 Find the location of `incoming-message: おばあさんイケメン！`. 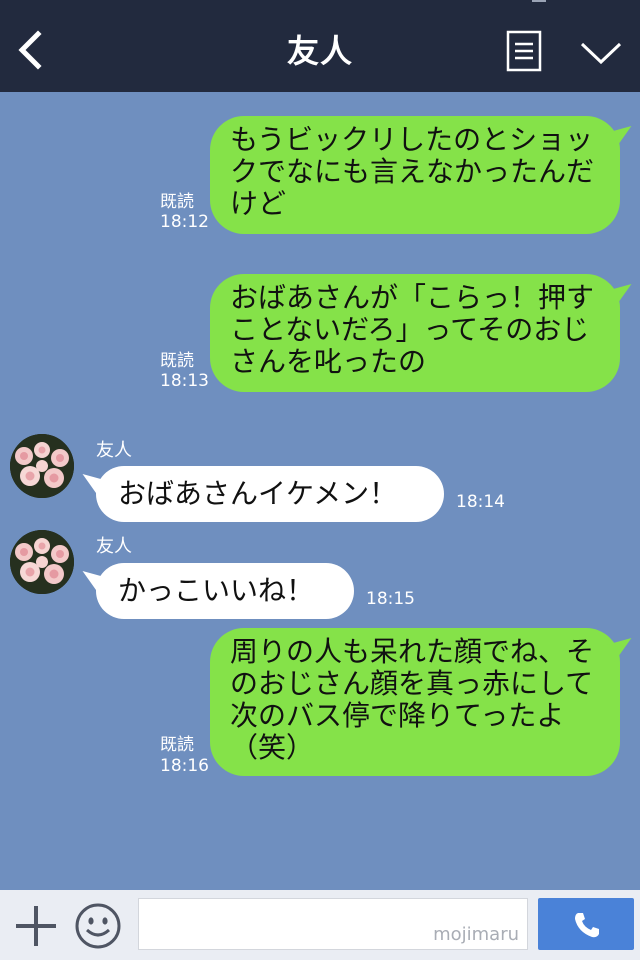

incoming-message: おばあさんイケメン！ is located at coordinates (270, 494).